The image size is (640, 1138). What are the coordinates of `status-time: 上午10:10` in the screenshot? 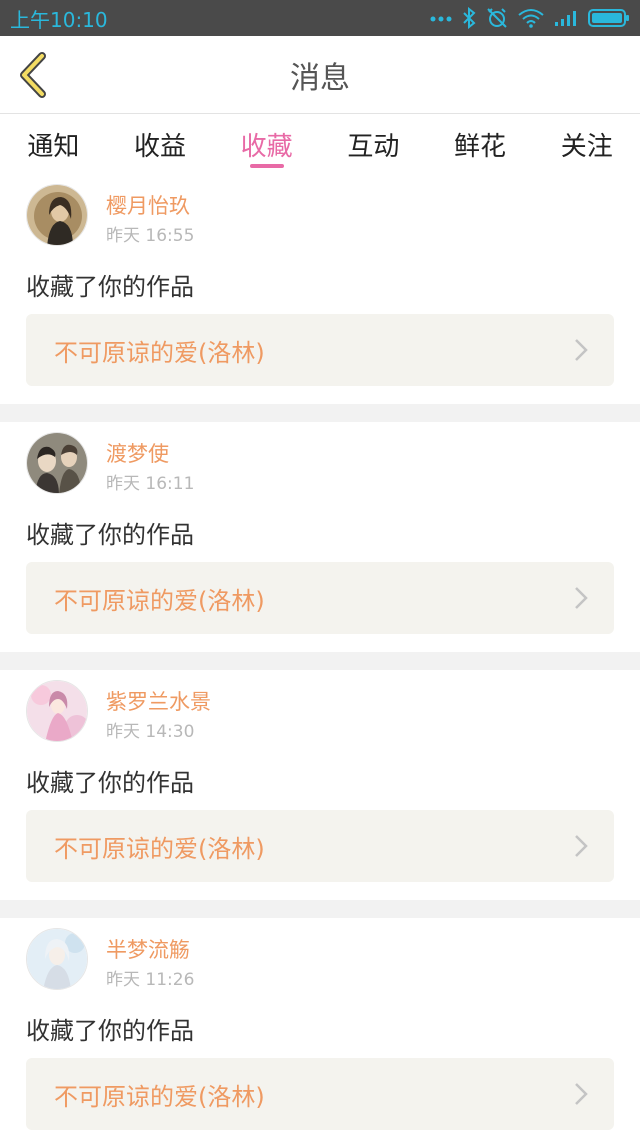 It's located at (59, 19).